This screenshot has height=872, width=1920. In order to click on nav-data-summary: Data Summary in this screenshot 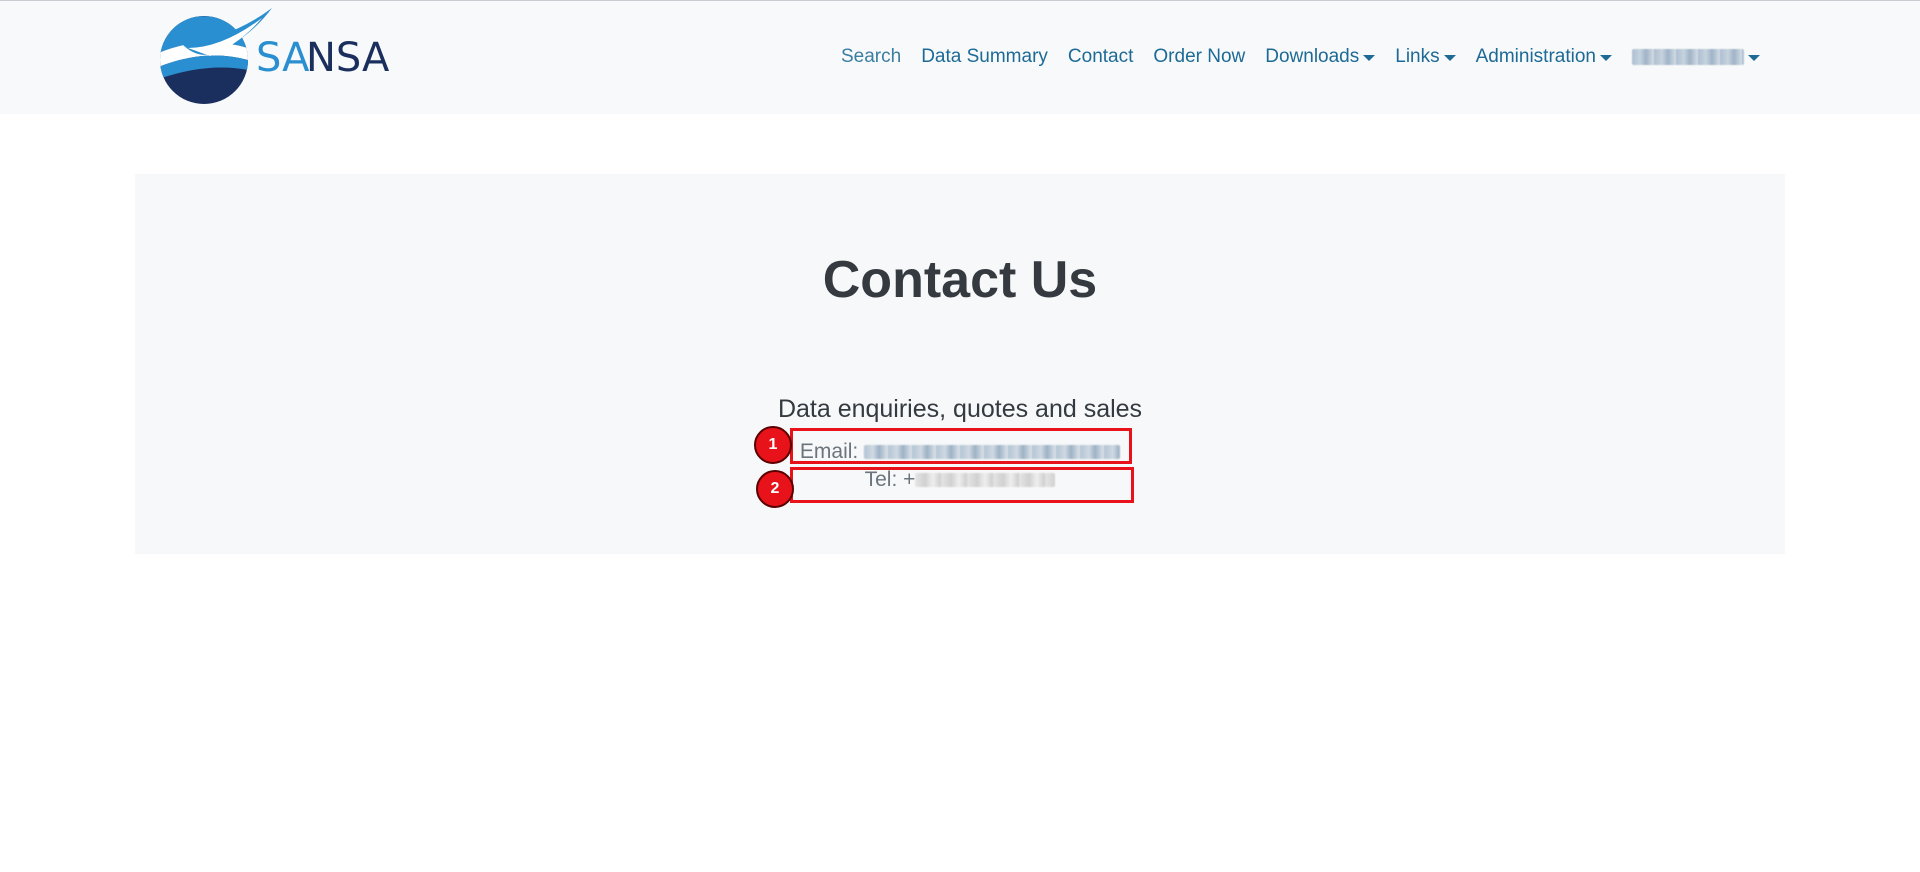, I will do `click(984, 57)`.